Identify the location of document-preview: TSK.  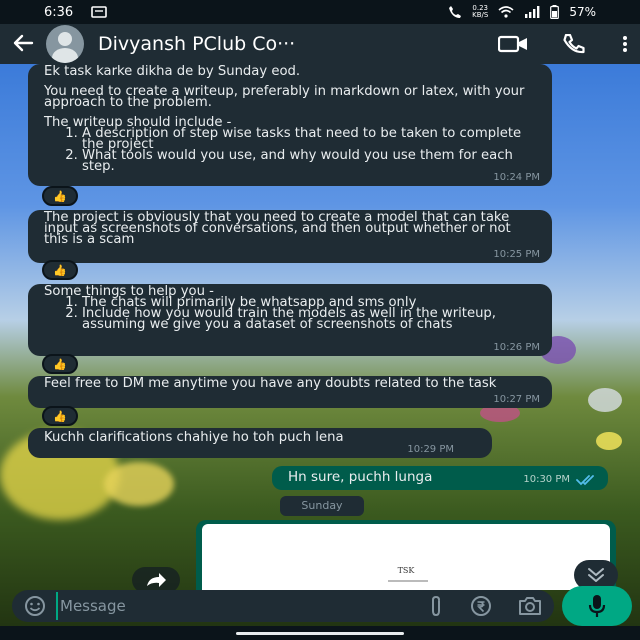
(406, 557).